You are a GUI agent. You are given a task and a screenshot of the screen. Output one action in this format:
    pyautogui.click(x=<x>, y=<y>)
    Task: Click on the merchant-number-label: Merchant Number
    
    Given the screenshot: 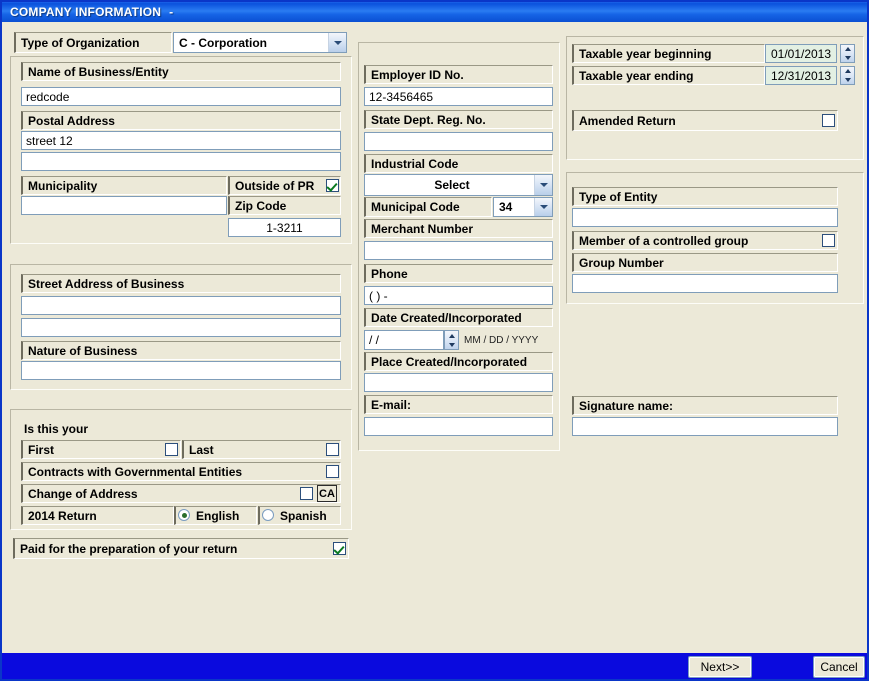 What is the action you would take?
    pyautogui.click(x=458, y=228)
    